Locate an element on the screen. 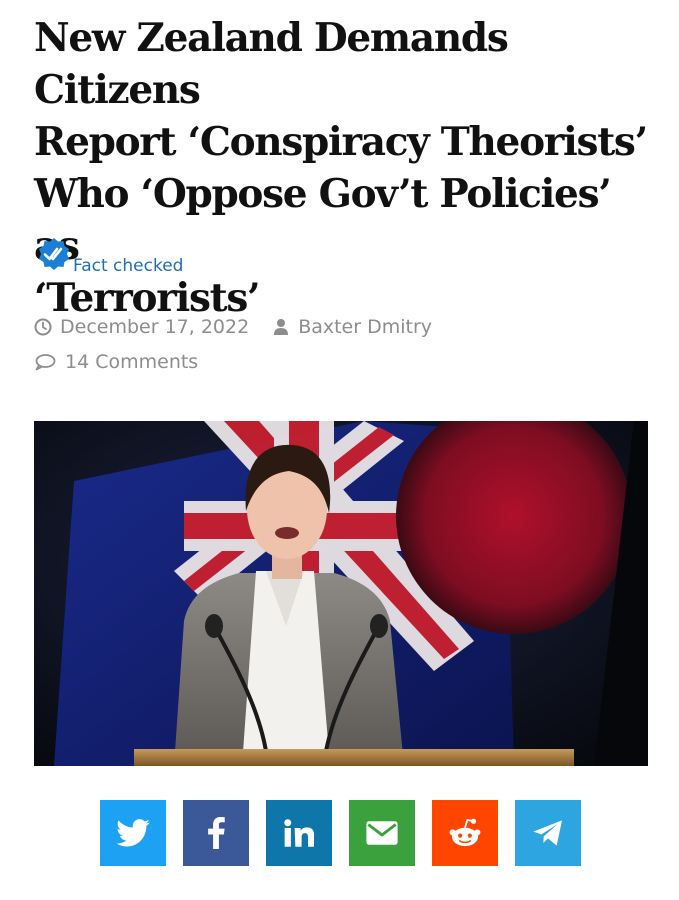 The width and height of the screenshot is (679, 900). share-twitter-button is located at coordinates (133, 833).